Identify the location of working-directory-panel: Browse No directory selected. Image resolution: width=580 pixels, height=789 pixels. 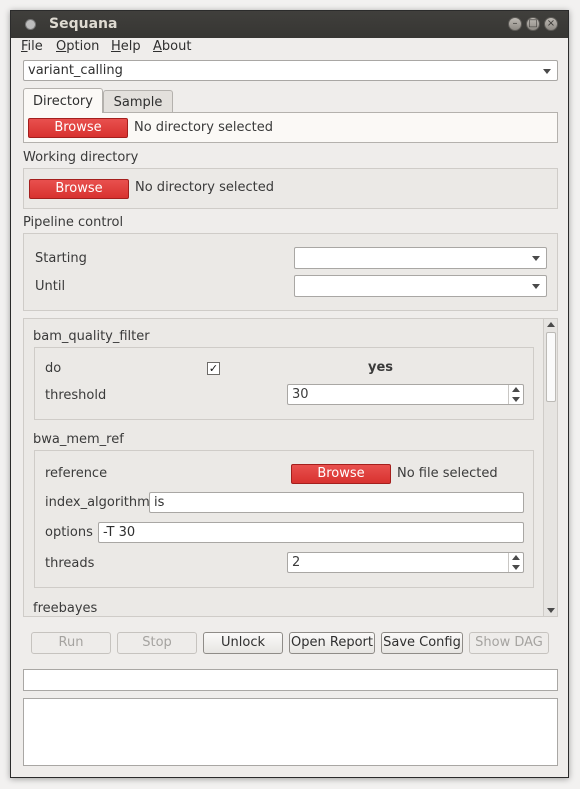
(290, 188).